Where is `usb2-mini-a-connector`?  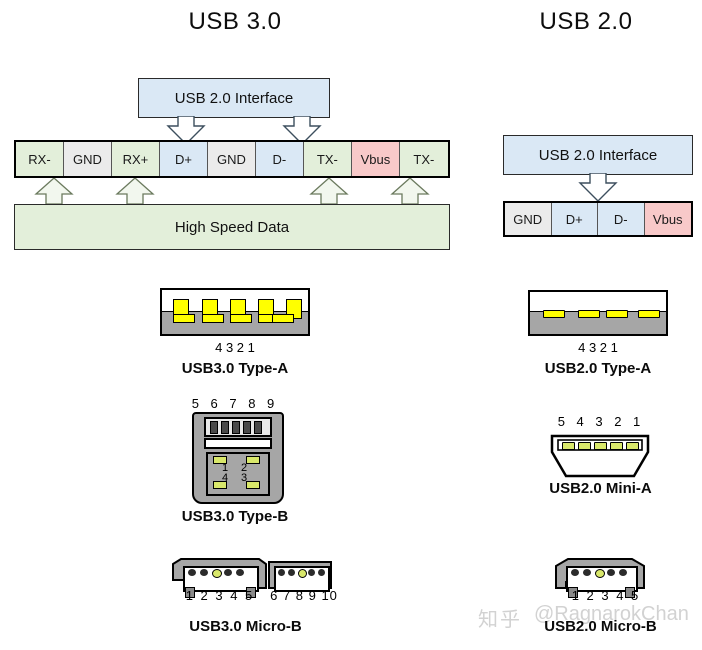
usb2-mini-a-connector is located at coordinates (600, 457).